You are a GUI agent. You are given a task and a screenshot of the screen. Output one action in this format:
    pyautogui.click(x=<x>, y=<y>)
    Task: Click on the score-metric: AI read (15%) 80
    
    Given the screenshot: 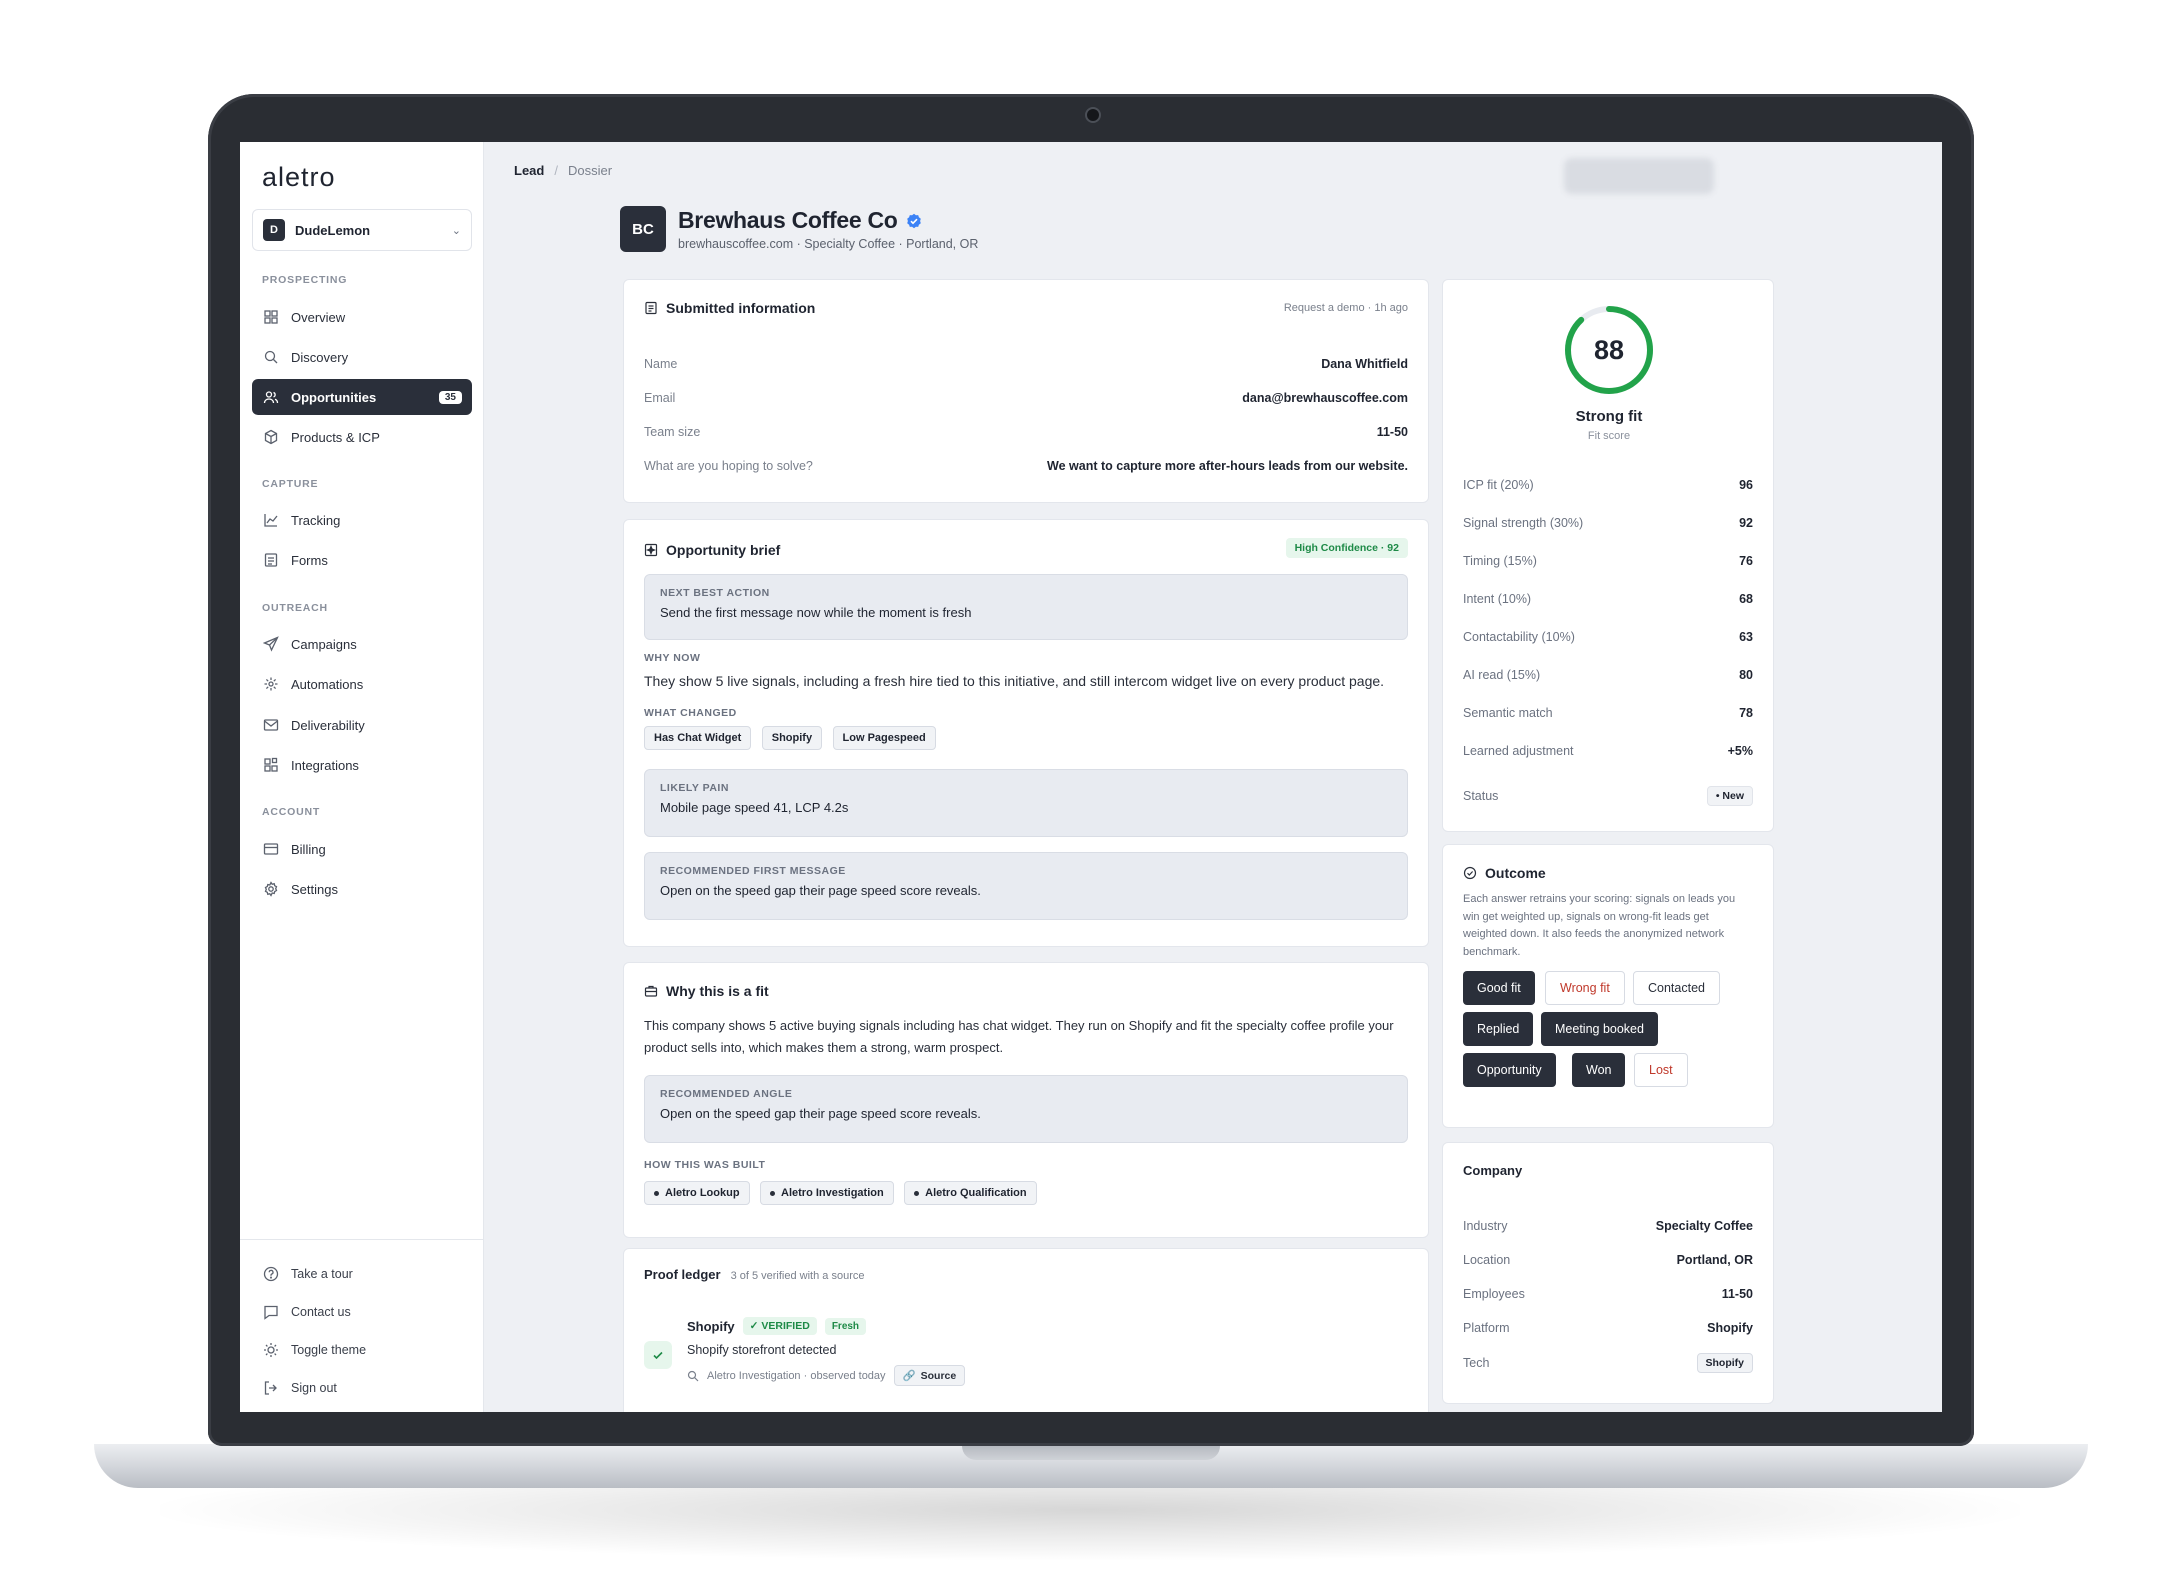 What is the action you would take?
    pyautogui.click(x=1608, y=675)
    